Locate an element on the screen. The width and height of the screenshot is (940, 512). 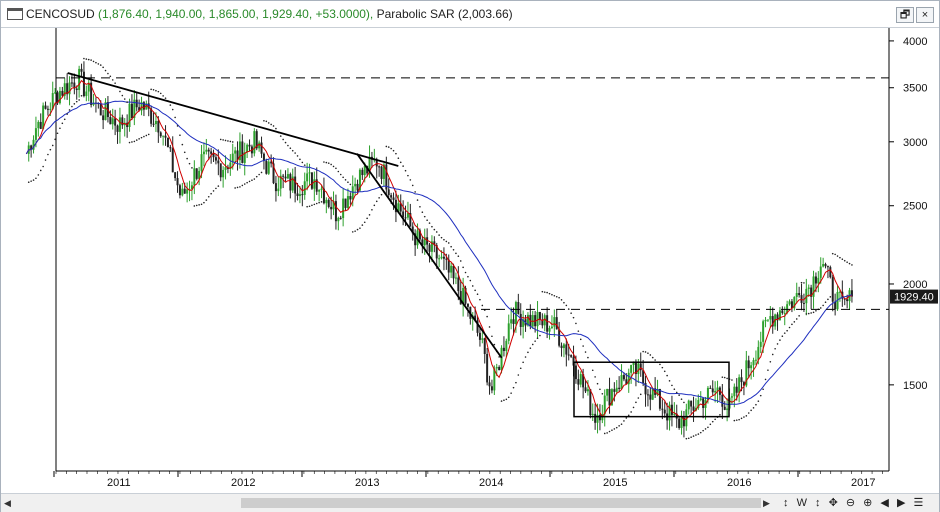
scroll-forward-icon: ▶ is located at coordinates (901, 502).